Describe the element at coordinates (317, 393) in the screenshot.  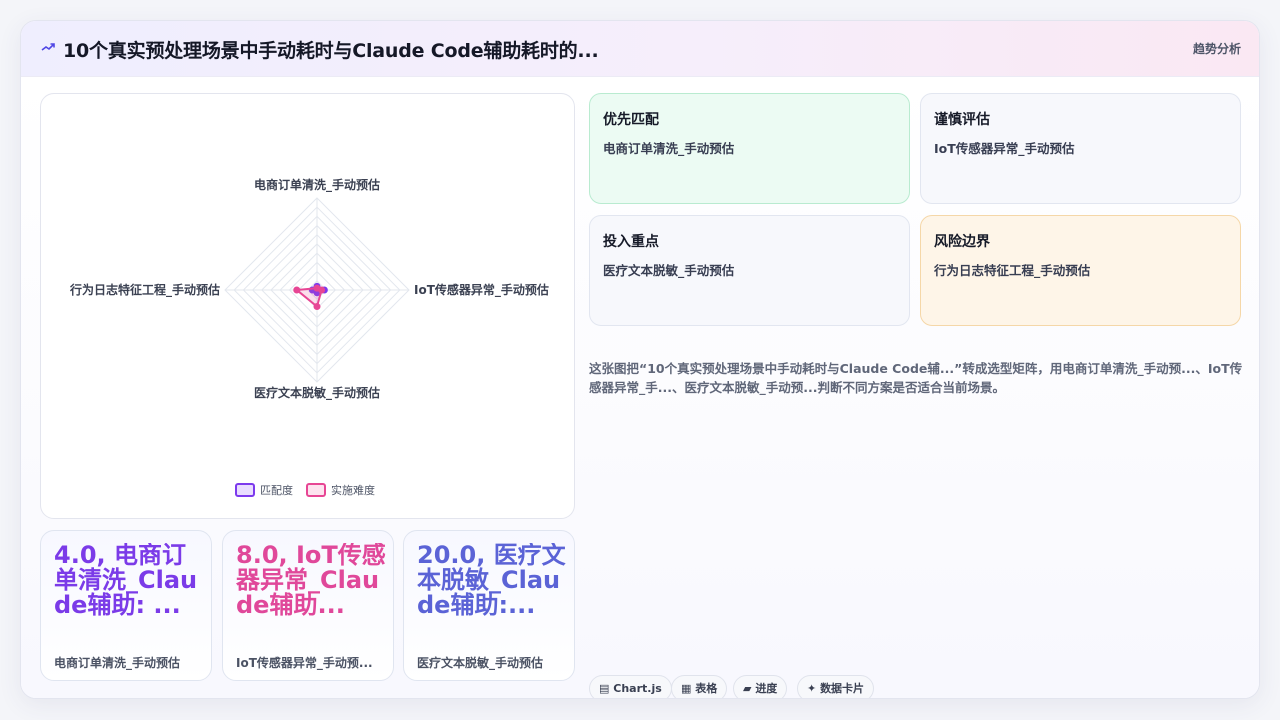
I see `axis-label-bottom: 医疗文本脱敏_手动预估` at that location.